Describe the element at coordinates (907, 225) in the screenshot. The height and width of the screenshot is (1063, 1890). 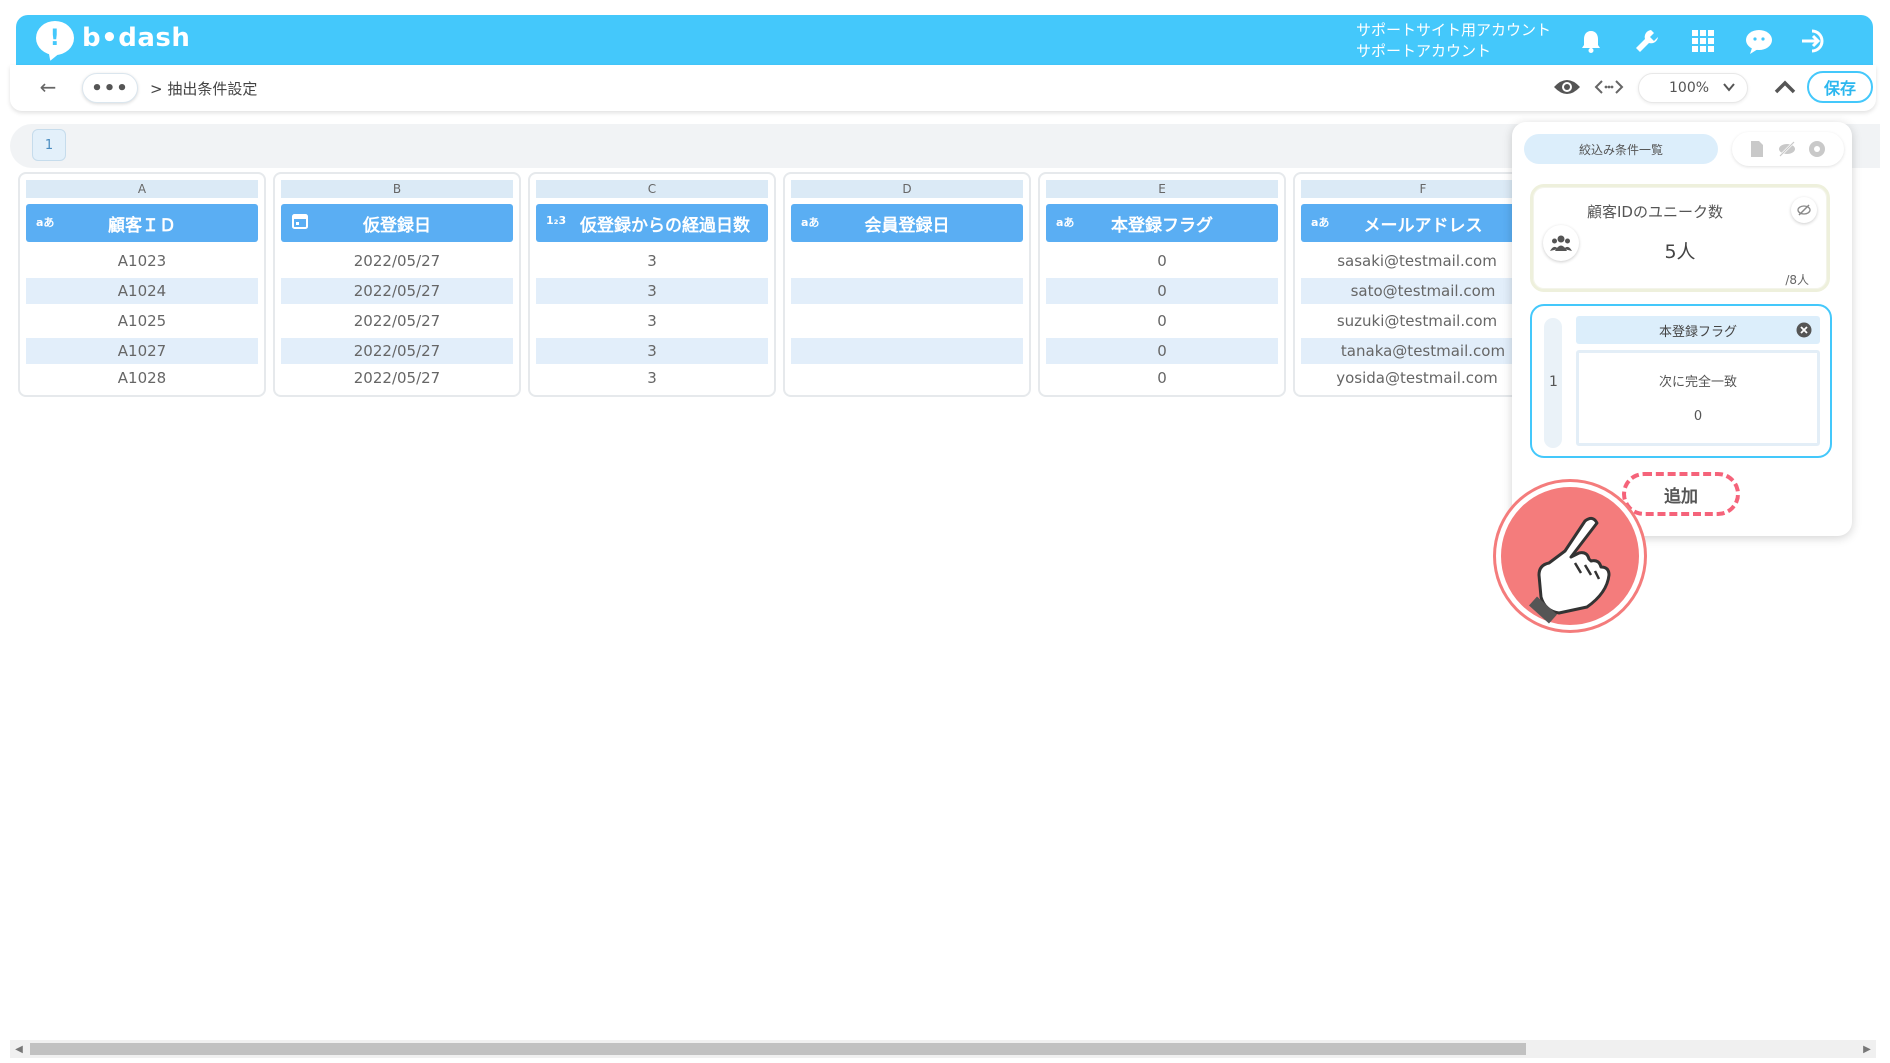
I see `column-header-label: 会員登録日` at that location.